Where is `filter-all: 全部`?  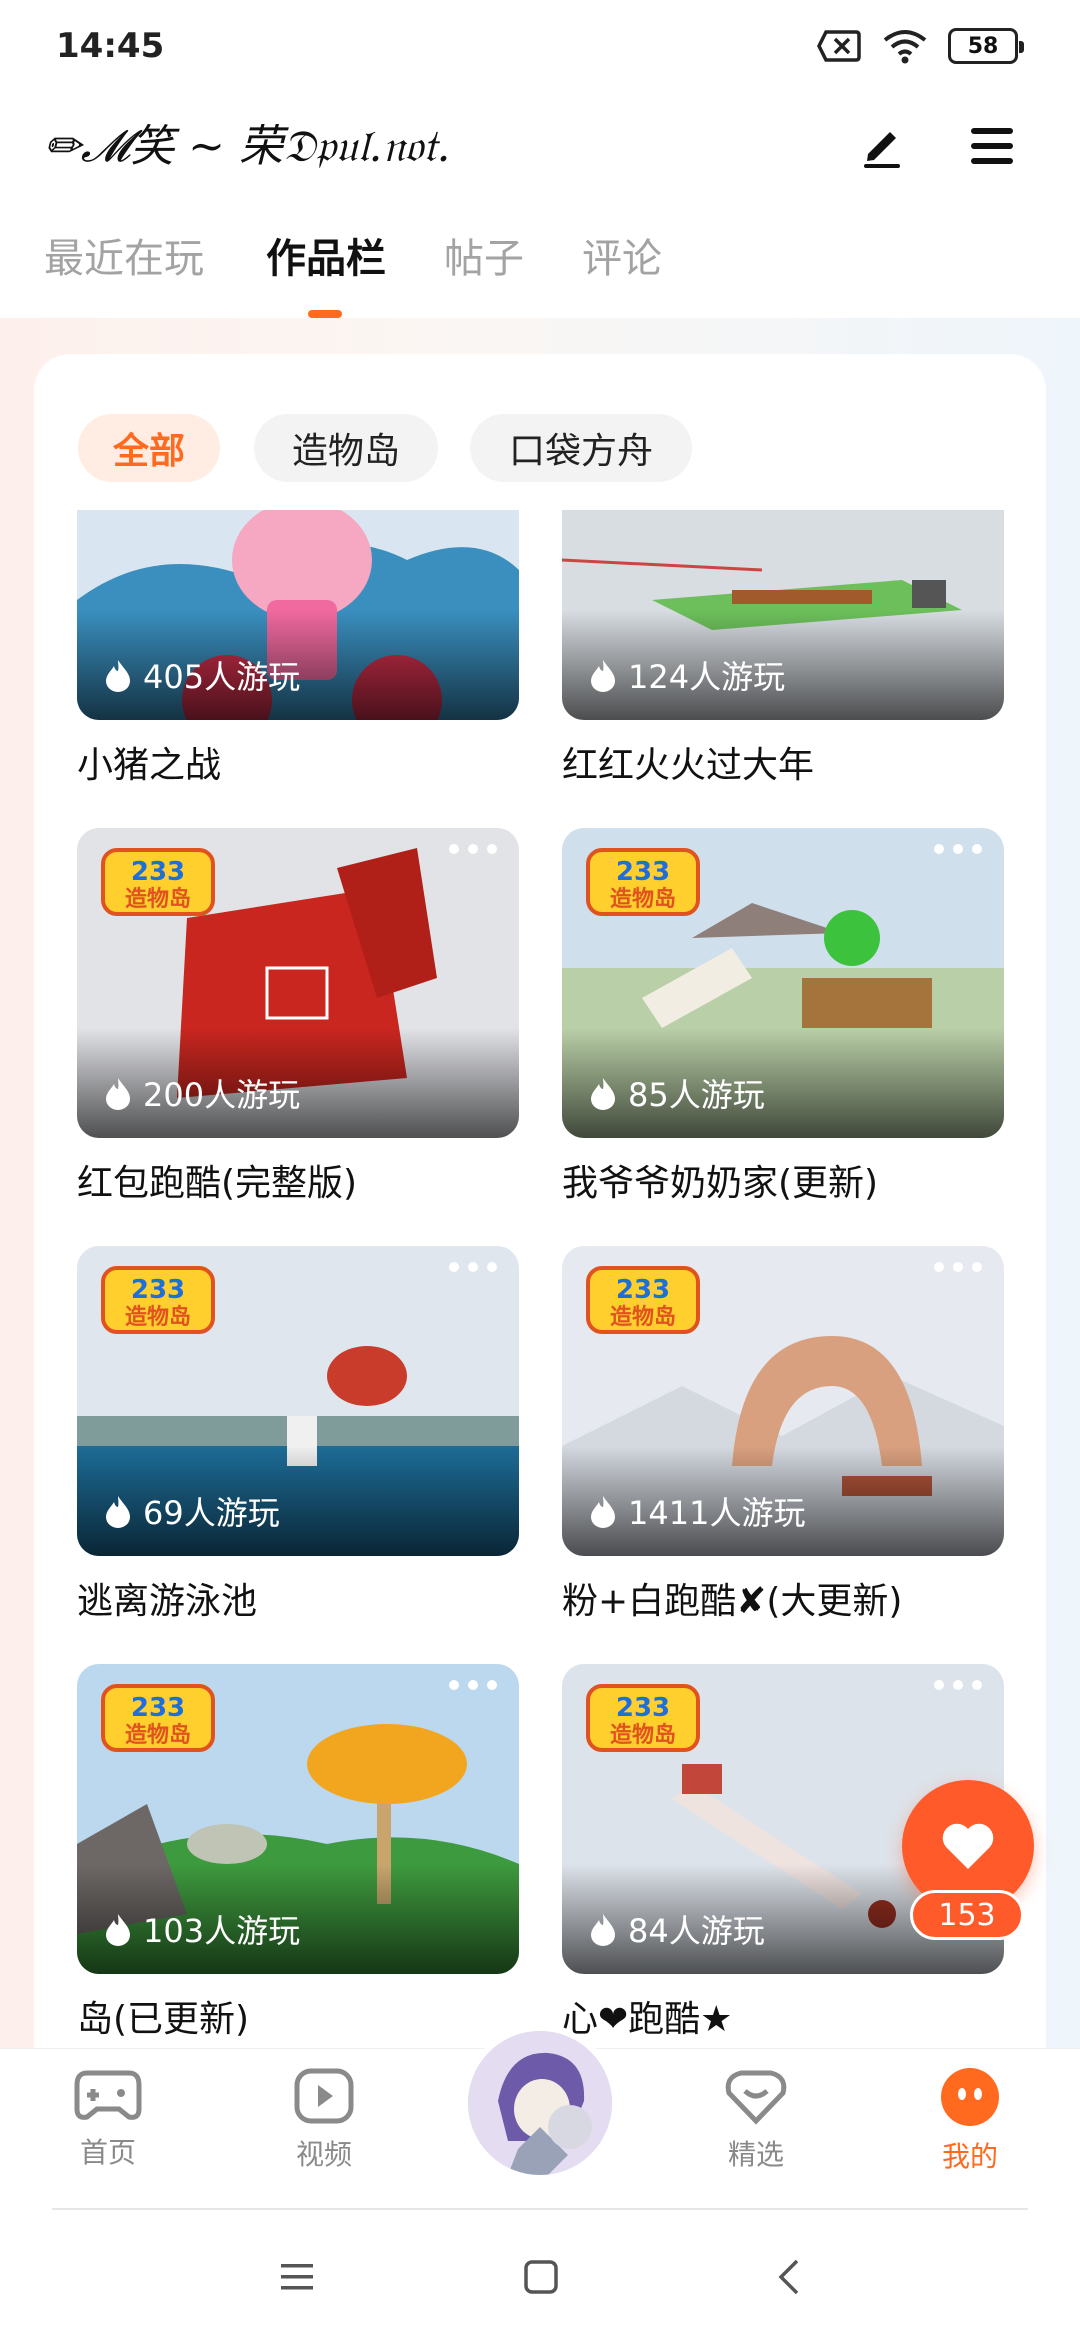 filter-all: 全部 is located at coordinates (149, 448).